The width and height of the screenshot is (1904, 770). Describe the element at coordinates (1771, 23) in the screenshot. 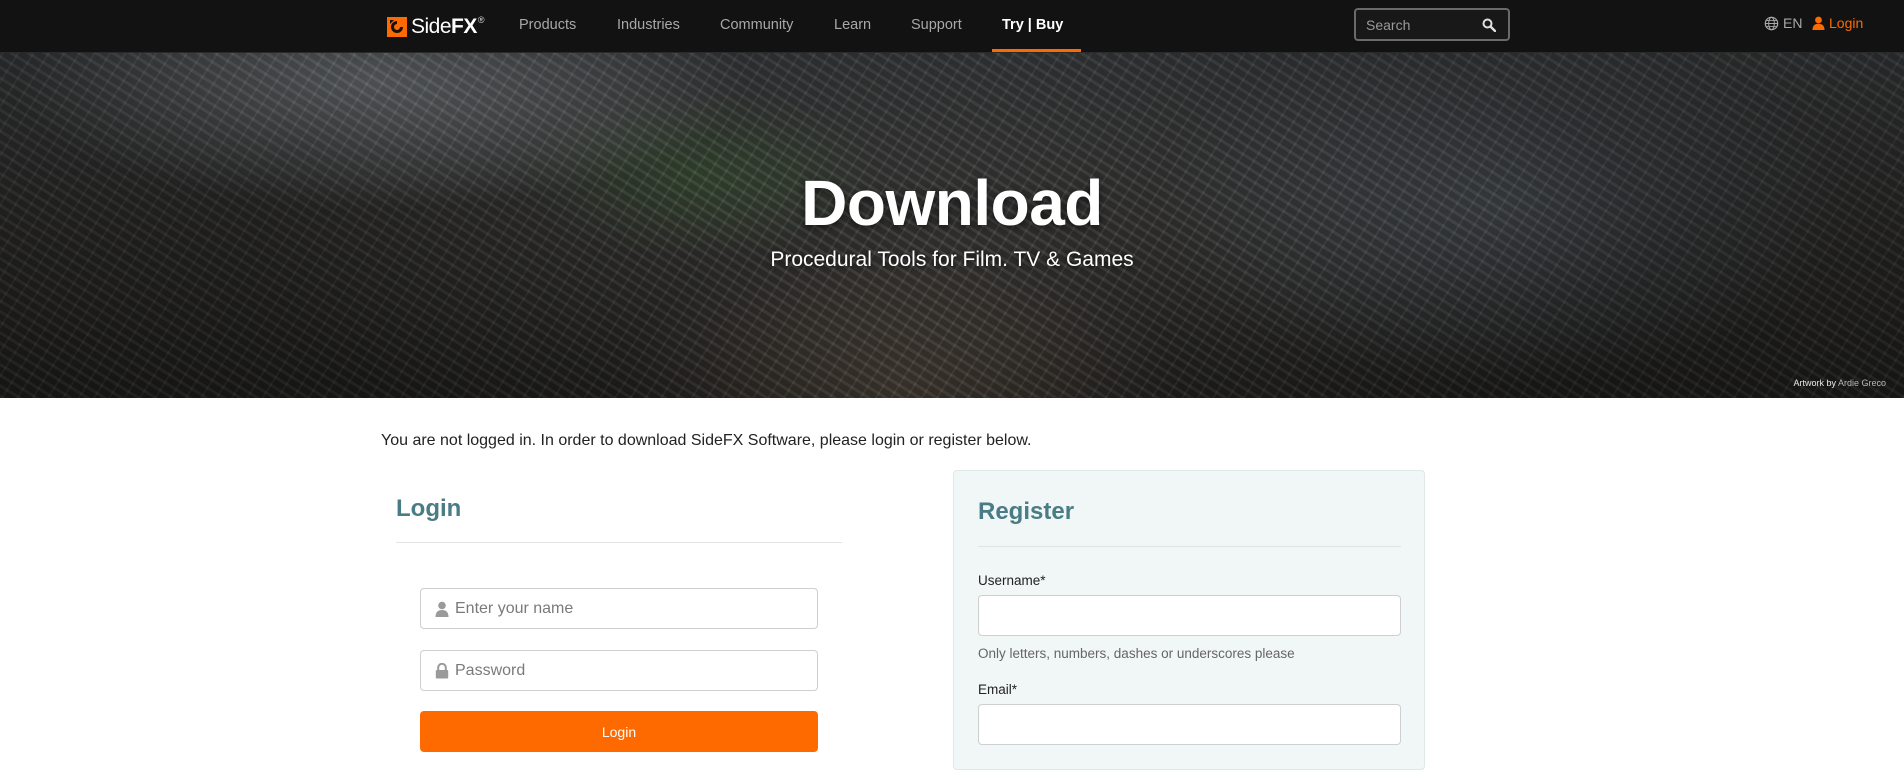

I see `globe-icon` at that location.